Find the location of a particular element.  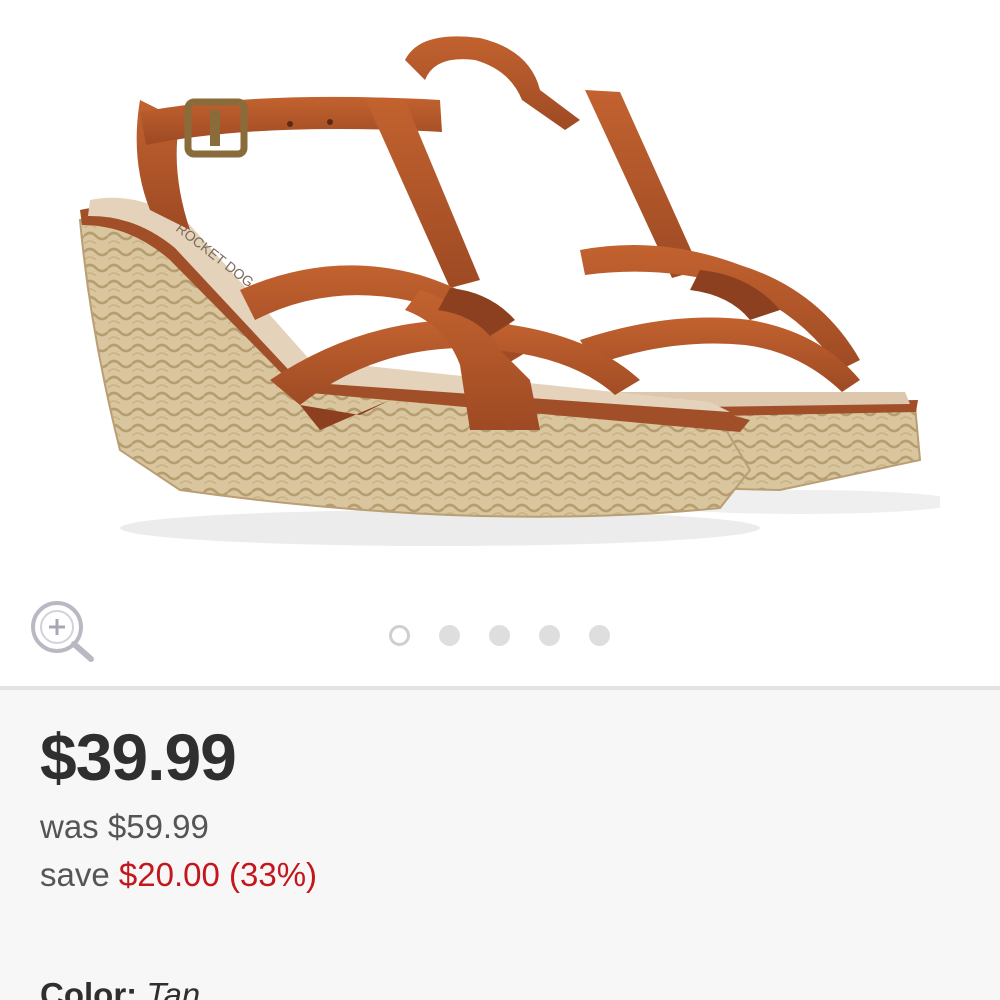

save-amount: $20.00 (33%) is located at coordinates (218, 874).